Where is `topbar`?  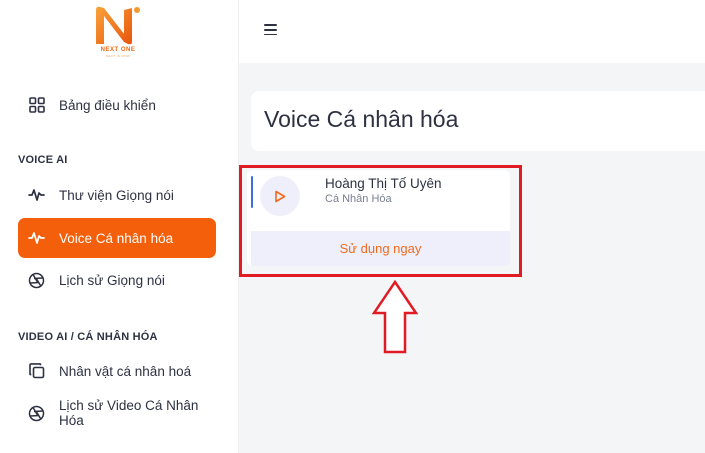 topbar is located at coordinates (472, 31).